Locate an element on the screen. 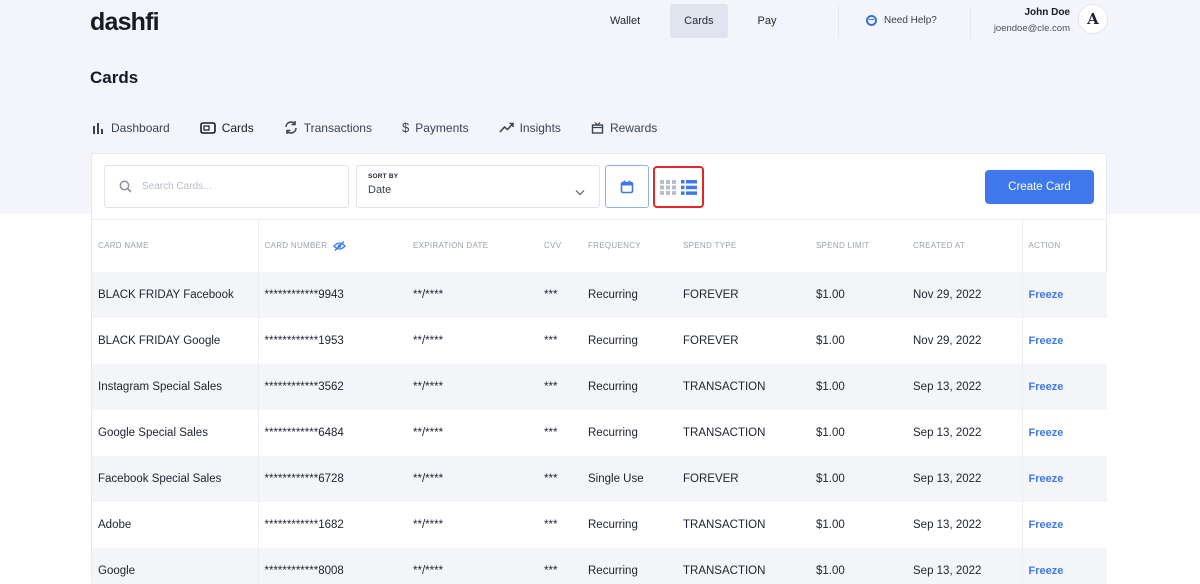  cell-spend-type: TRANSACTION is located at coordinates (743, 386).